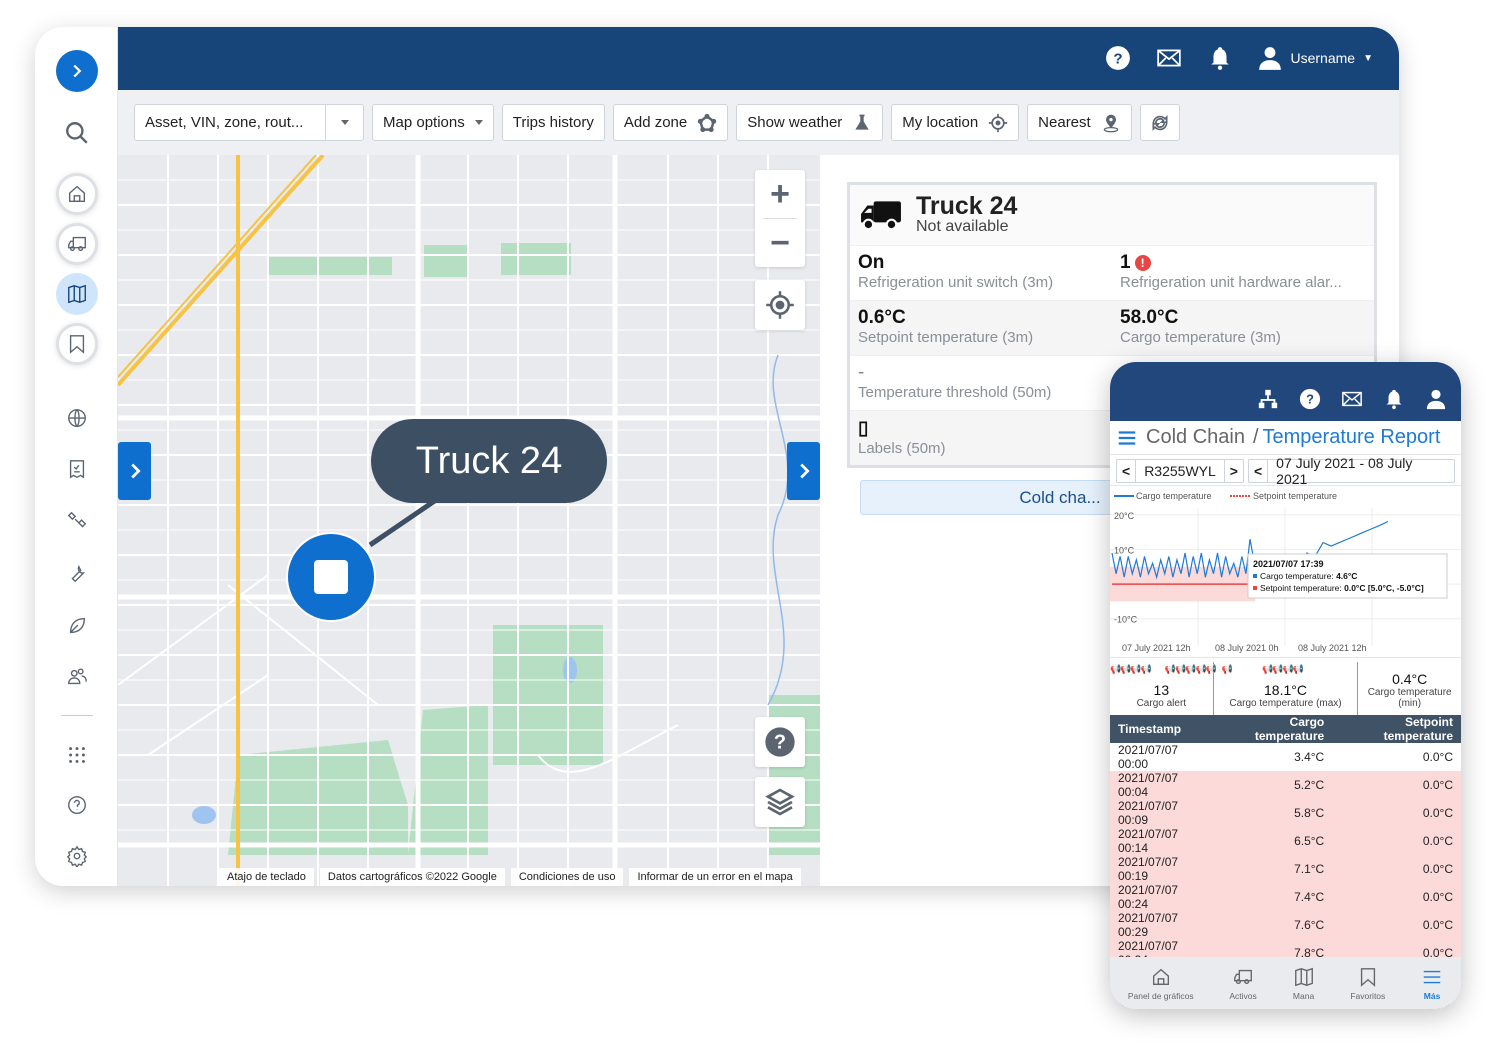 This screenshot has height=1052, width=1496. I want to click on map-options-button: Map options, so click(433, 122).